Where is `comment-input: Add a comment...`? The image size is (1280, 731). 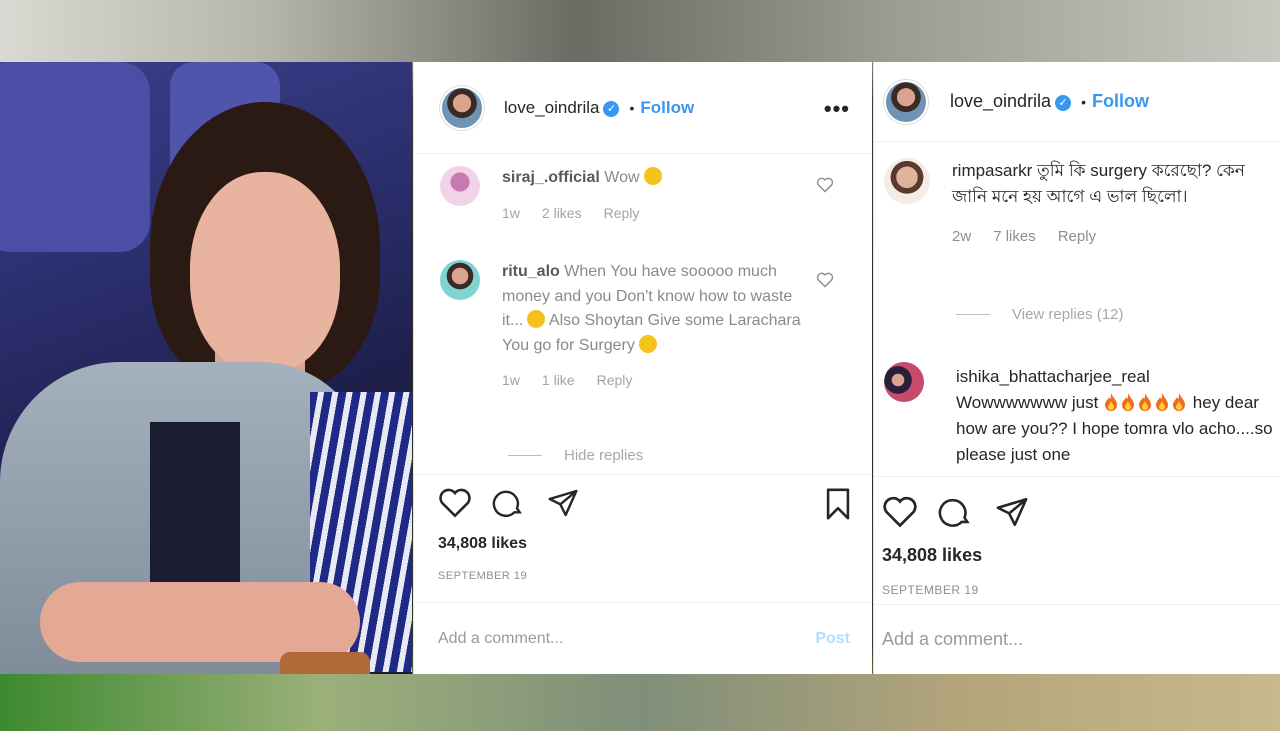
comment-input: Add a comment... is located at coordinates (1077, 639).